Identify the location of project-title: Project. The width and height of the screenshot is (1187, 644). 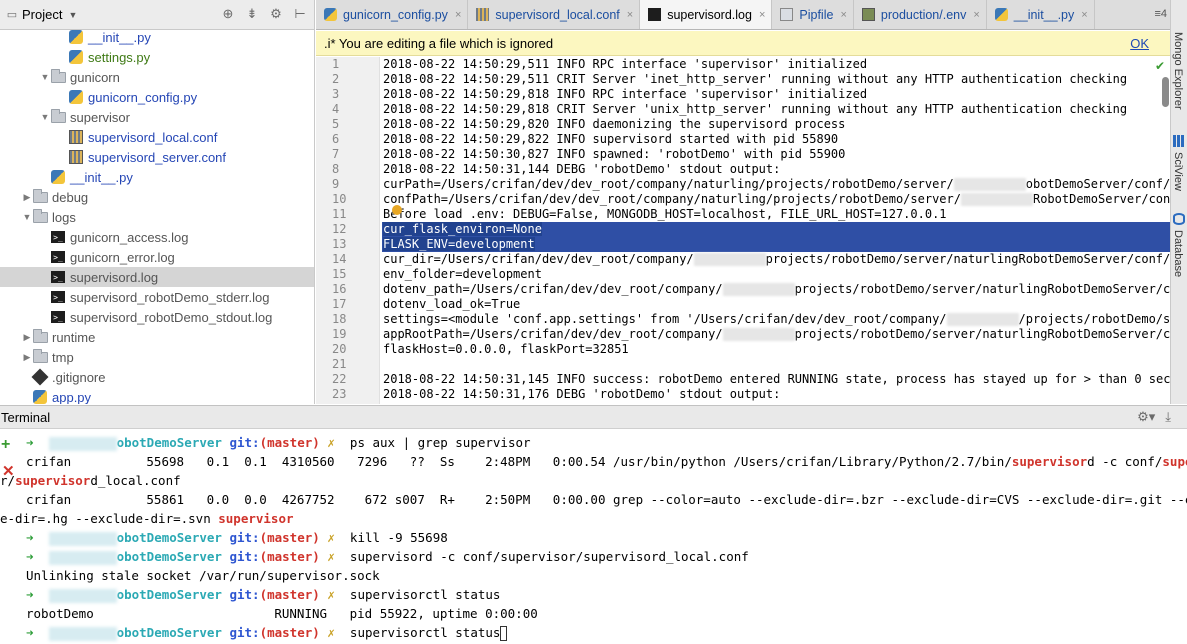
(42, 14).